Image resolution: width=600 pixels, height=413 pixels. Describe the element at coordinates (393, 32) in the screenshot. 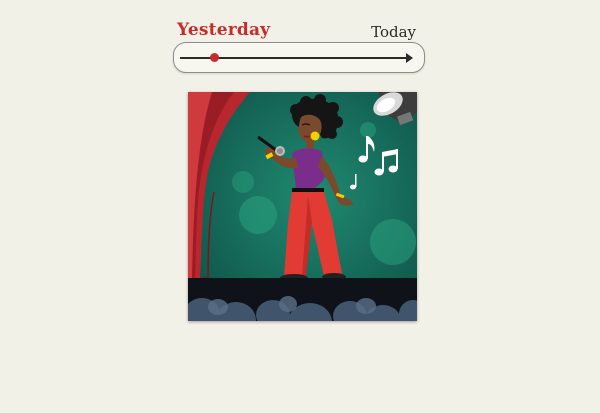

I see `timeline-end-label: Today` at that location.